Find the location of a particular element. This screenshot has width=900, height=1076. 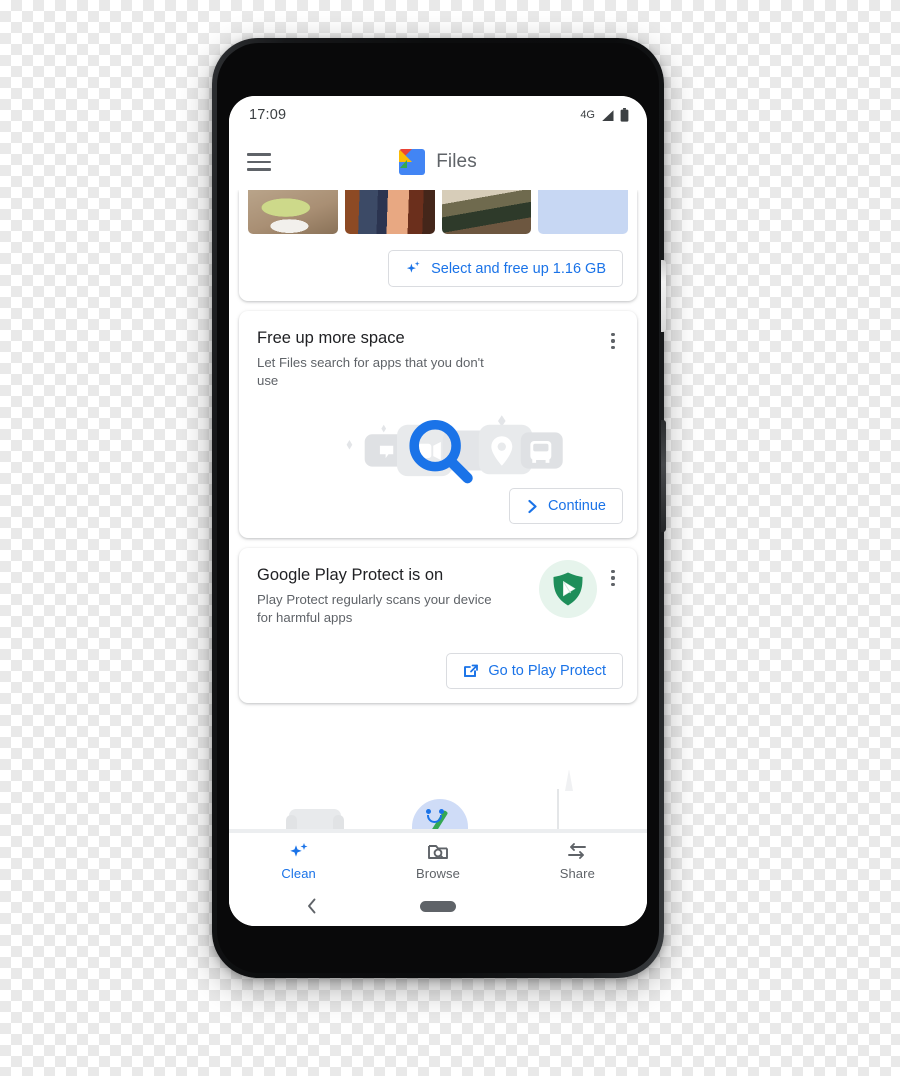

android-navigation-bar is located at coordinates (438, 906).